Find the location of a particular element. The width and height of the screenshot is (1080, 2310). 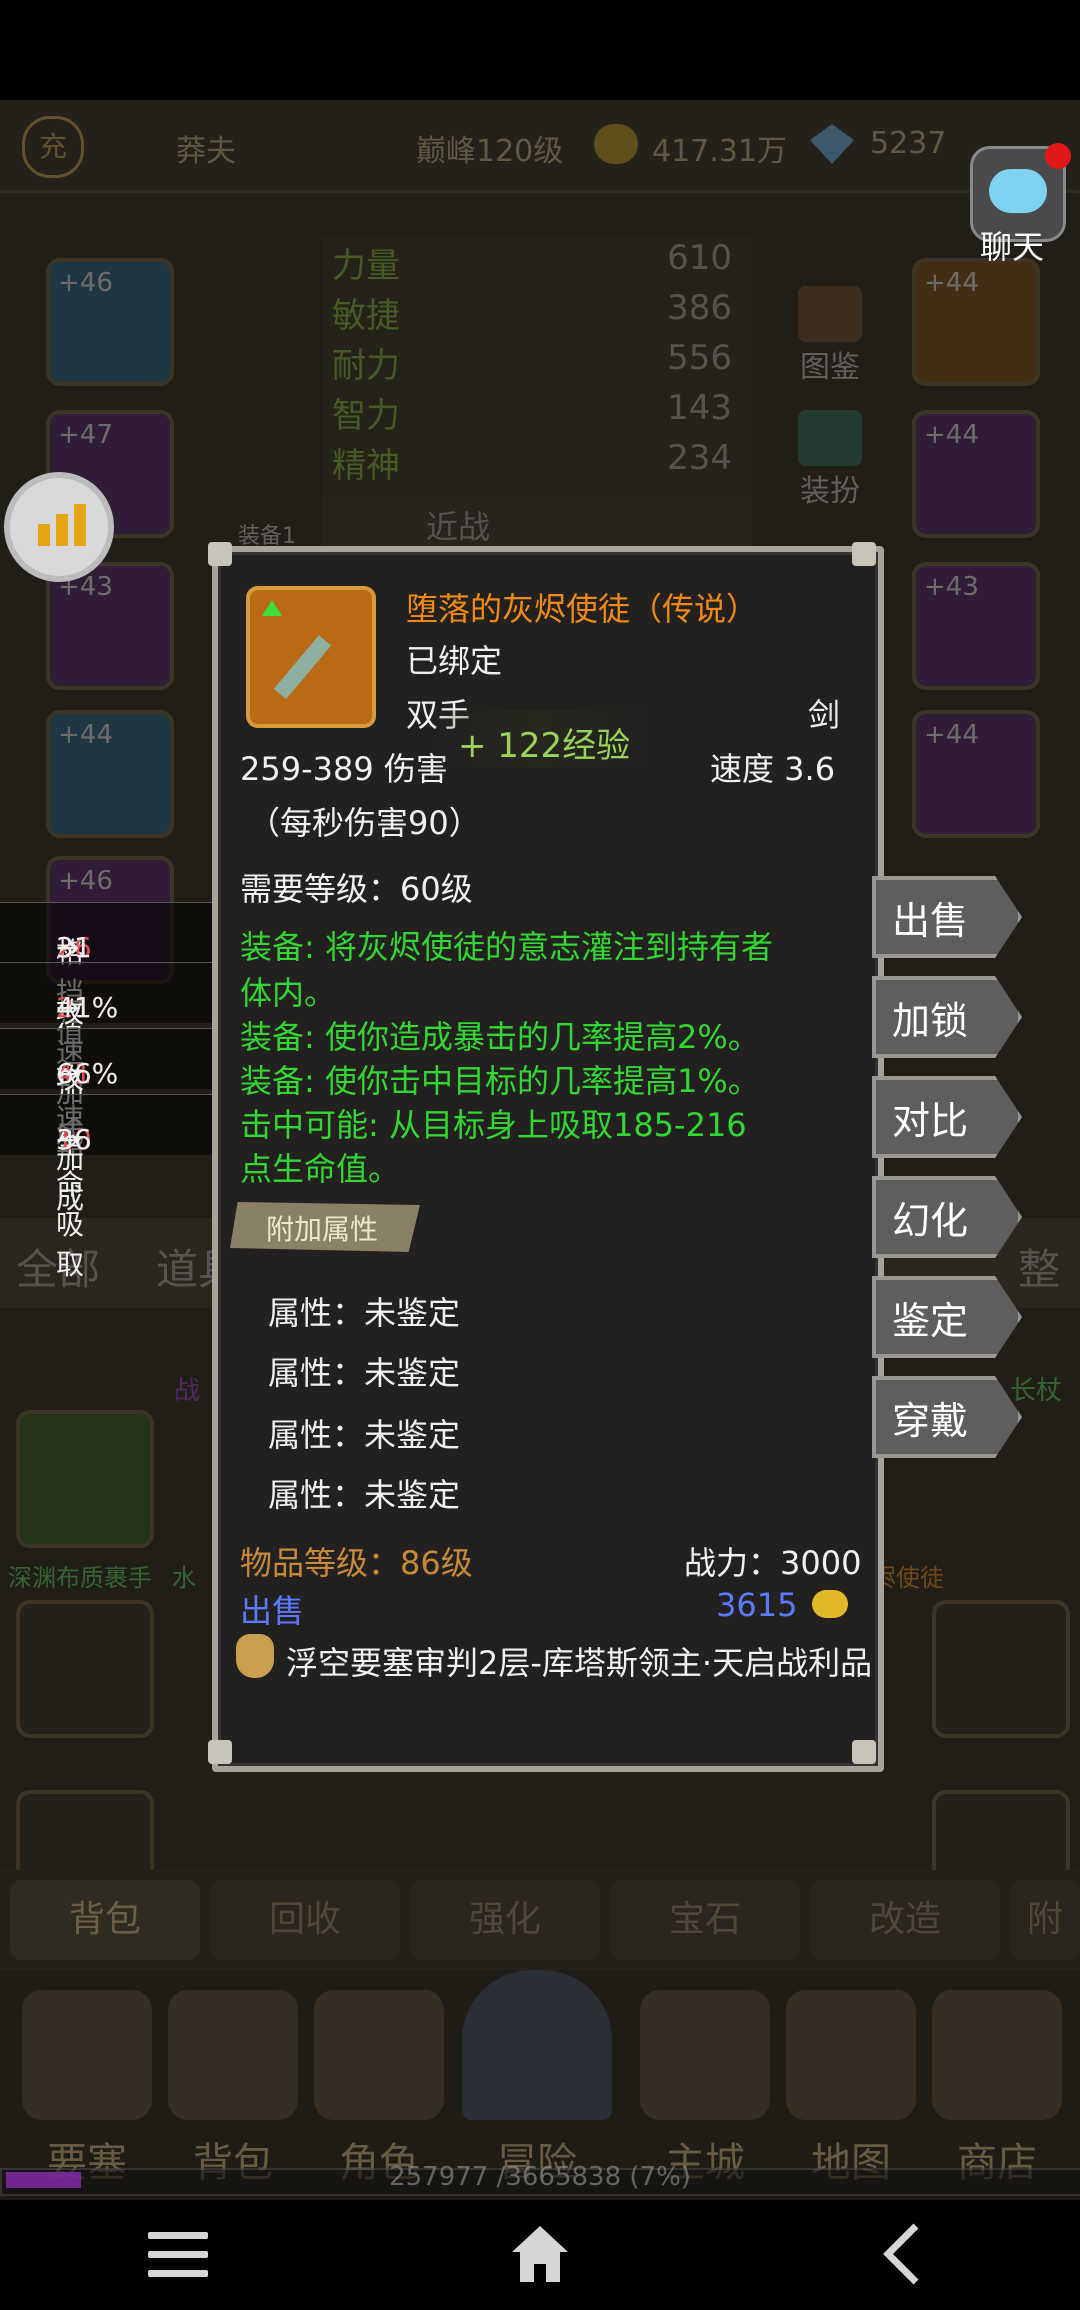

item-name: 堕落的灰烬使徒（传说） is located at coordinates (582, 609).